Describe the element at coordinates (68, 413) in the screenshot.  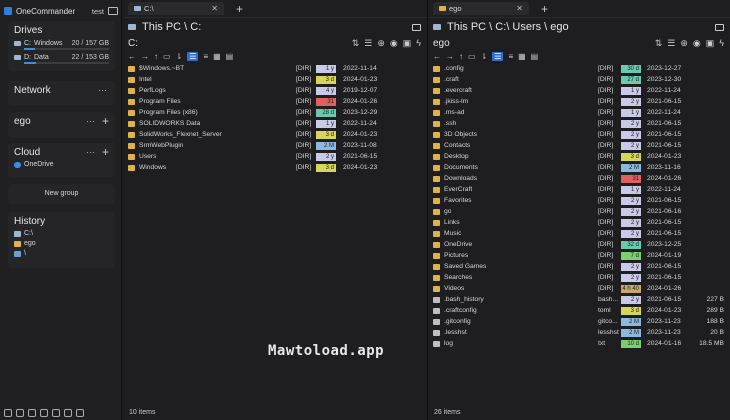
I see `tools-icon` at that location.